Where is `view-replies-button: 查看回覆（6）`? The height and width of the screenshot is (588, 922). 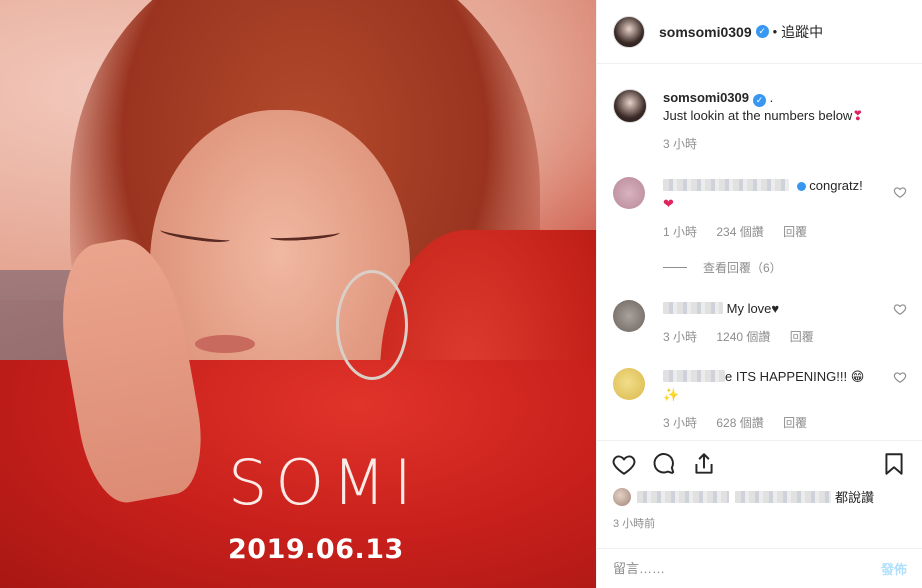 view-replies-button: 查看回覆（6） is located at coordinates (785, 267).